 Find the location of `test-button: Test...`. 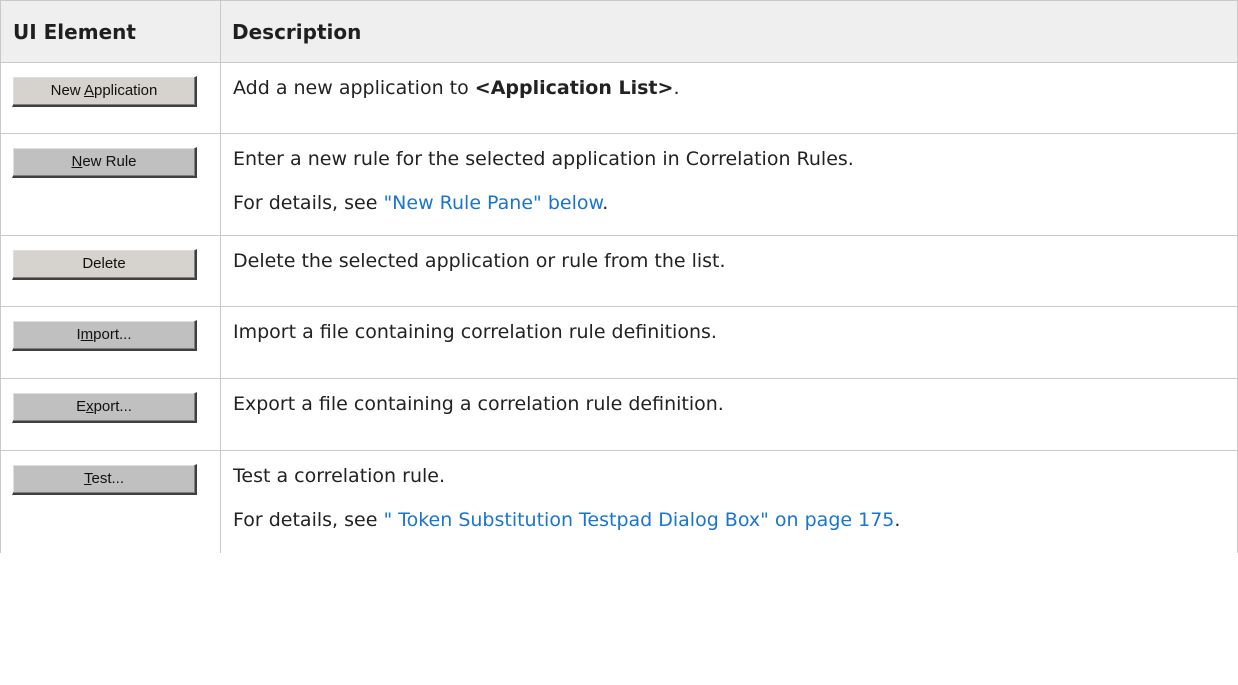

test-button: Test... is located at coordinates (104, 479).